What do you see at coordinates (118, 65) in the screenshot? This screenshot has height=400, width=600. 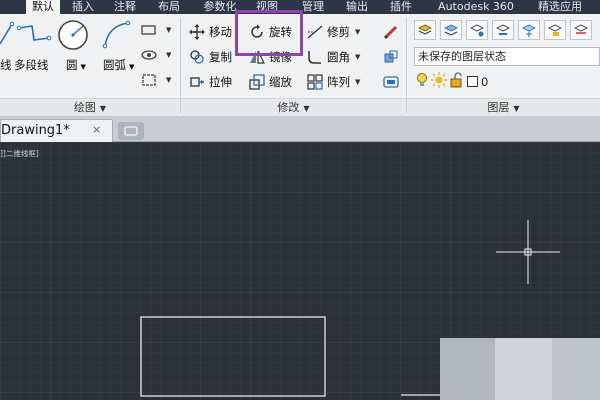 I see `arc-tool-label: 圆弧 ▼` at bounding box center [118, 65].